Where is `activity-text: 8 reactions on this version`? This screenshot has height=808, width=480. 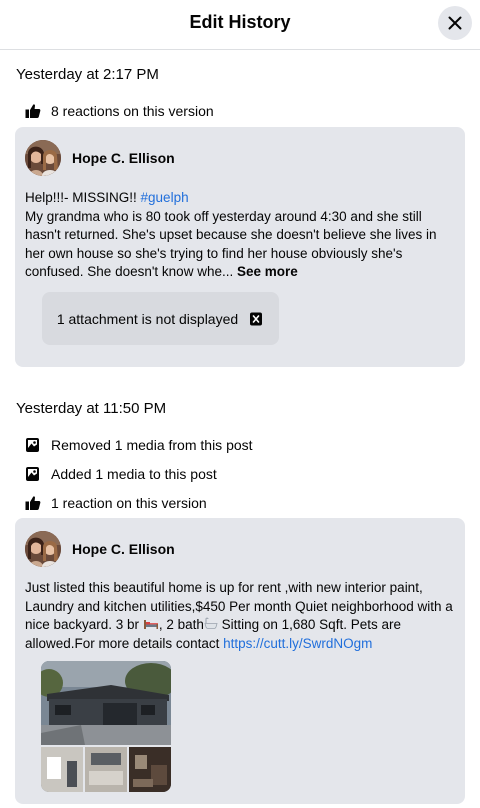 activity-text: 8 reactions on this version is located at coordinates (132, 111).